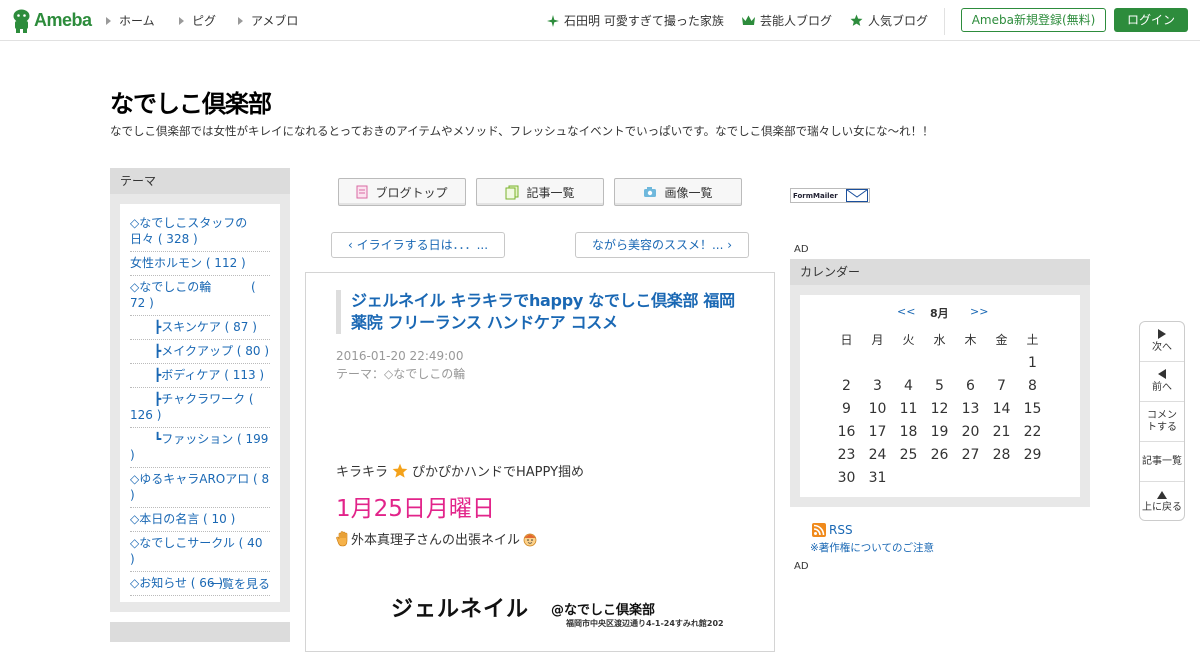 The height and width of the screenshot is (652, 1200). I want to click on comment-button: コメントする, so click(1162, 422).